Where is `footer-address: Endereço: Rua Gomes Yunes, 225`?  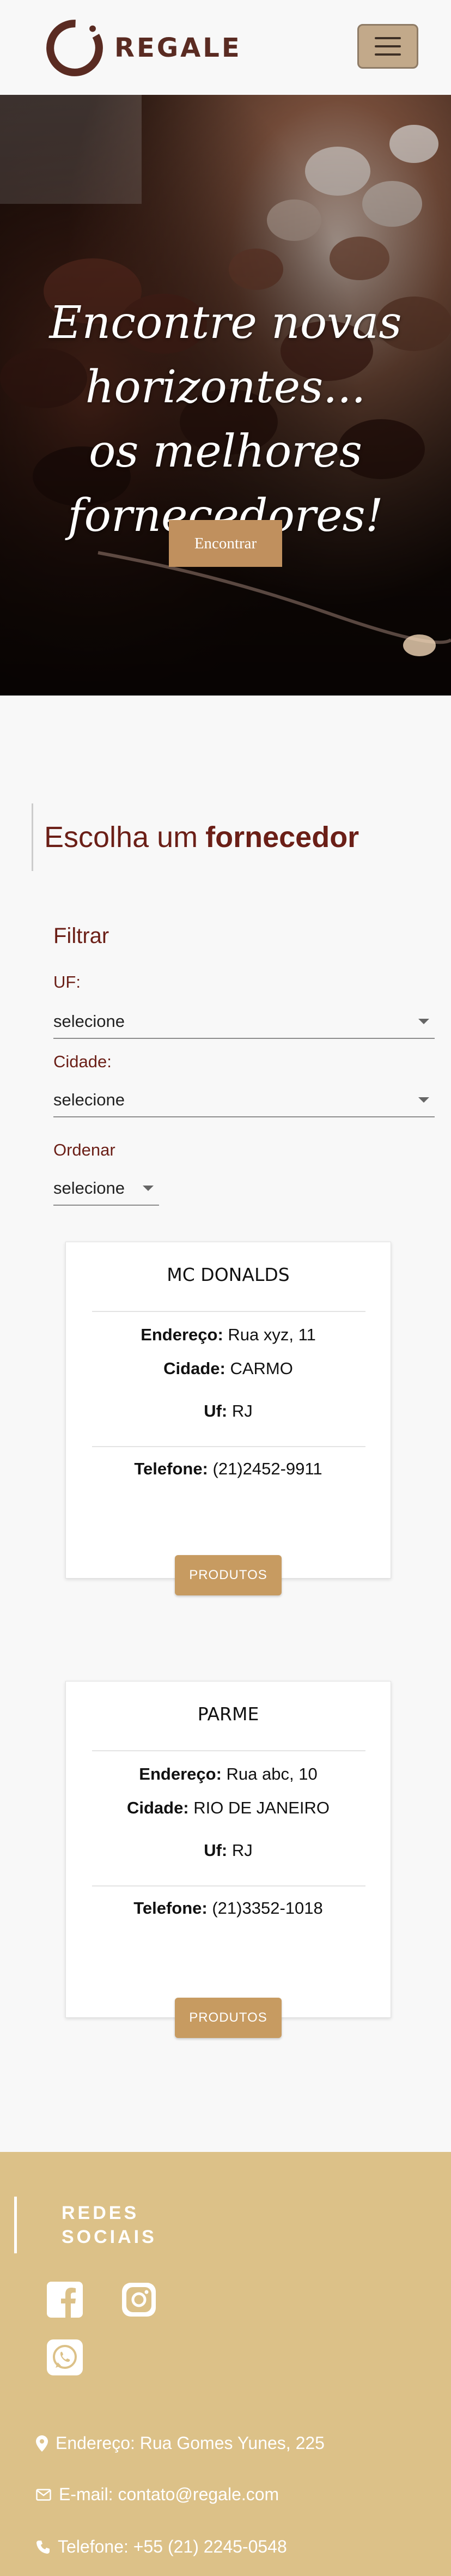 footer-address: Endereço: Rua Gomes Yunes, 225 is located at coordinates (180, 2443).